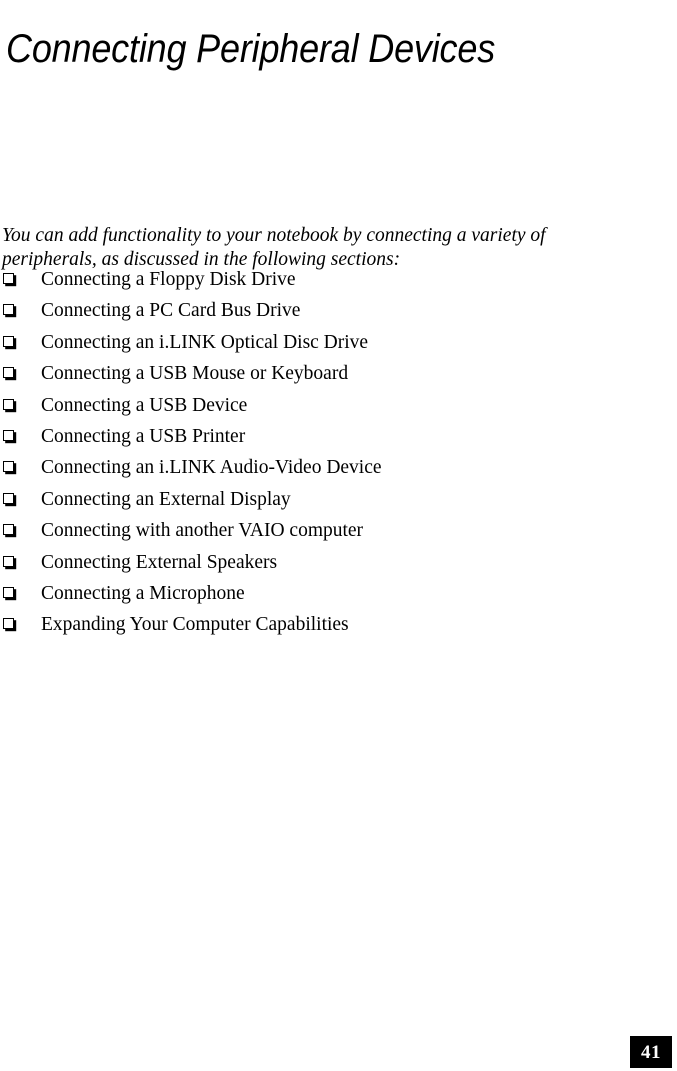 The image size is (677, 1071). What do you see at coordinates (338, 310) in the screenshot?
I see `list-item: Connecting a PC Card Bus Drive` at bounding box center [338, 310].